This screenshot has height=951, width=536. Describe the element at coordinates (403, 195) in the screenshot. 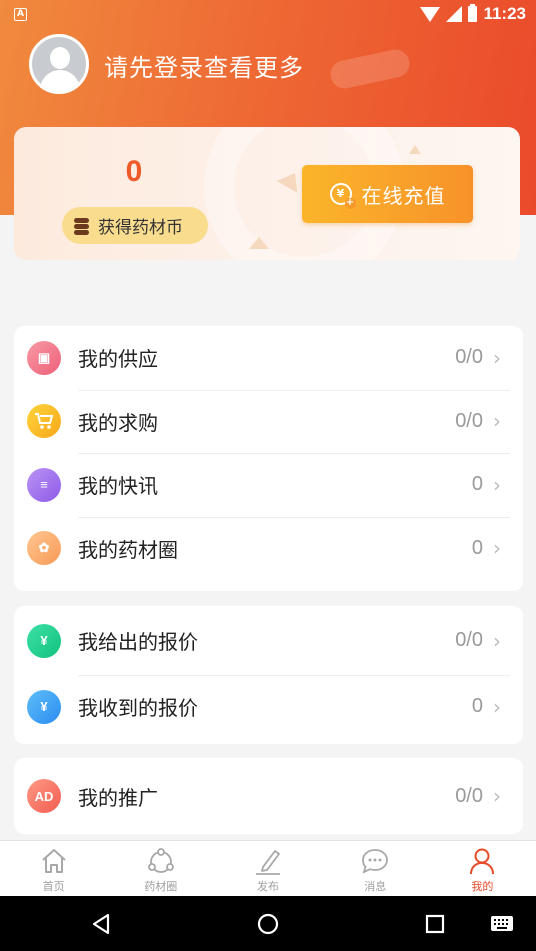

I see `recharge-label: 在线充值` at that location.